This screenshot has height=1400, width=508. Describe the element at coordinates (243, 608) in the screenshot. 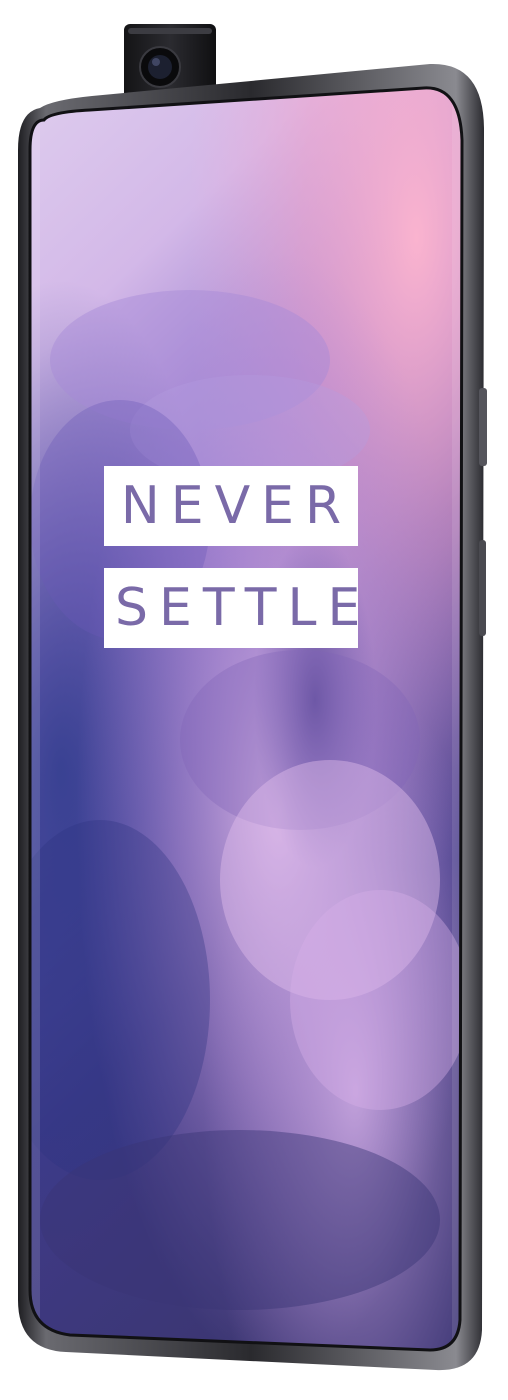

I see `tagline-settle: SETTLE` at that location.